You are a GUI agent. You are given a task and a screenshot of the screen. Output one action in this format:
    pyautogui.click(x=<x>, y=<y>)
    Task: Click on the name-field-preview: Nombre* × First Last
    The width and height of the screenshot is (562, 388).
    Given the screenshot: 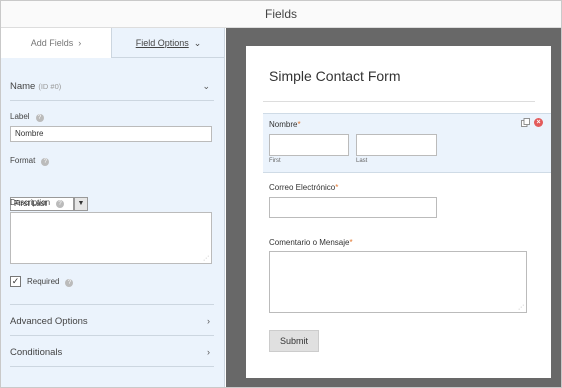 What is the action you would take?
    pyautogui.click(x=407, y=143)
    